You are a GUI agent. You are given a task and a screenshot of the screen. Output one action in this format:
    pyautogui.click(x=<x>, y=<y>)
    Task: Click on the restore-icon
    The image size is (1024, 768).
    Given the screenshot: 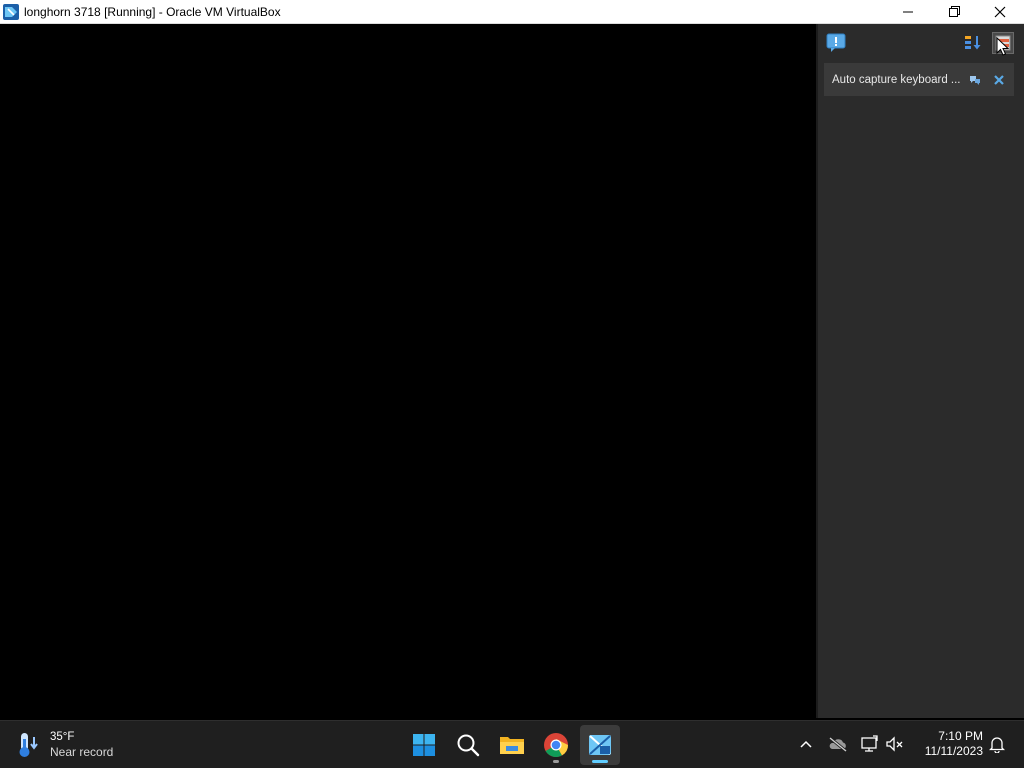 What is the action you would take?
    pyautogui.click(x=954, y=11)
    